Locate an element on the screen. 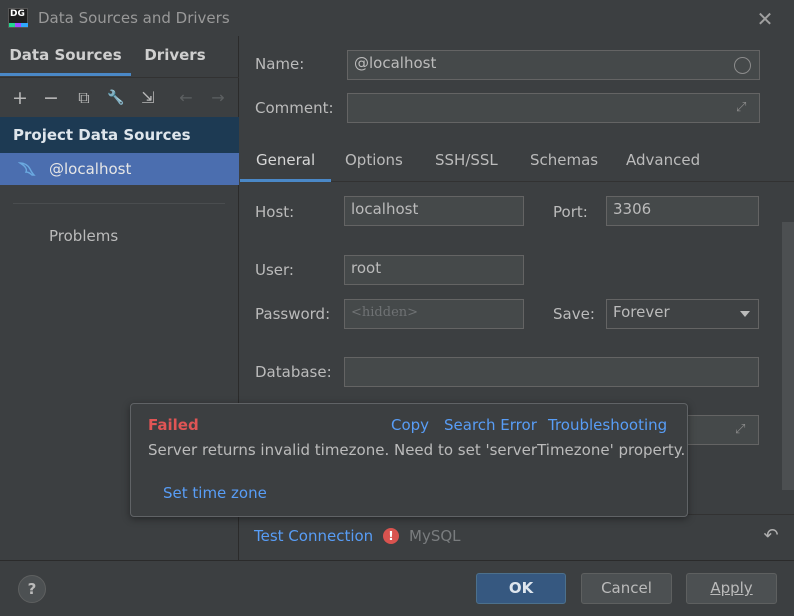 The height and width of the screenshot is (616, 794). database-label: Database: is located at coordinates (293, 372).